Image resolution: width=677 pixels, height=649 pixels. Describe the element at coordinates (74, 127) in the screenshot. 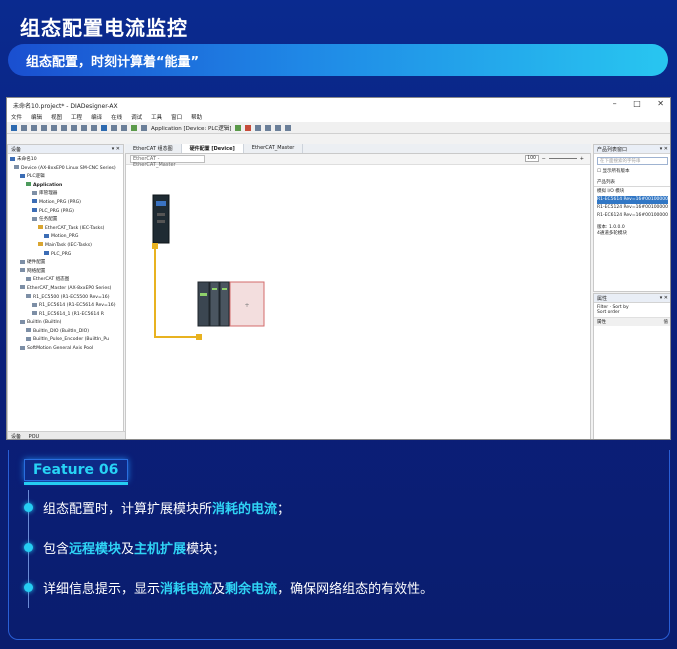

I see `copy-icon` at that location.